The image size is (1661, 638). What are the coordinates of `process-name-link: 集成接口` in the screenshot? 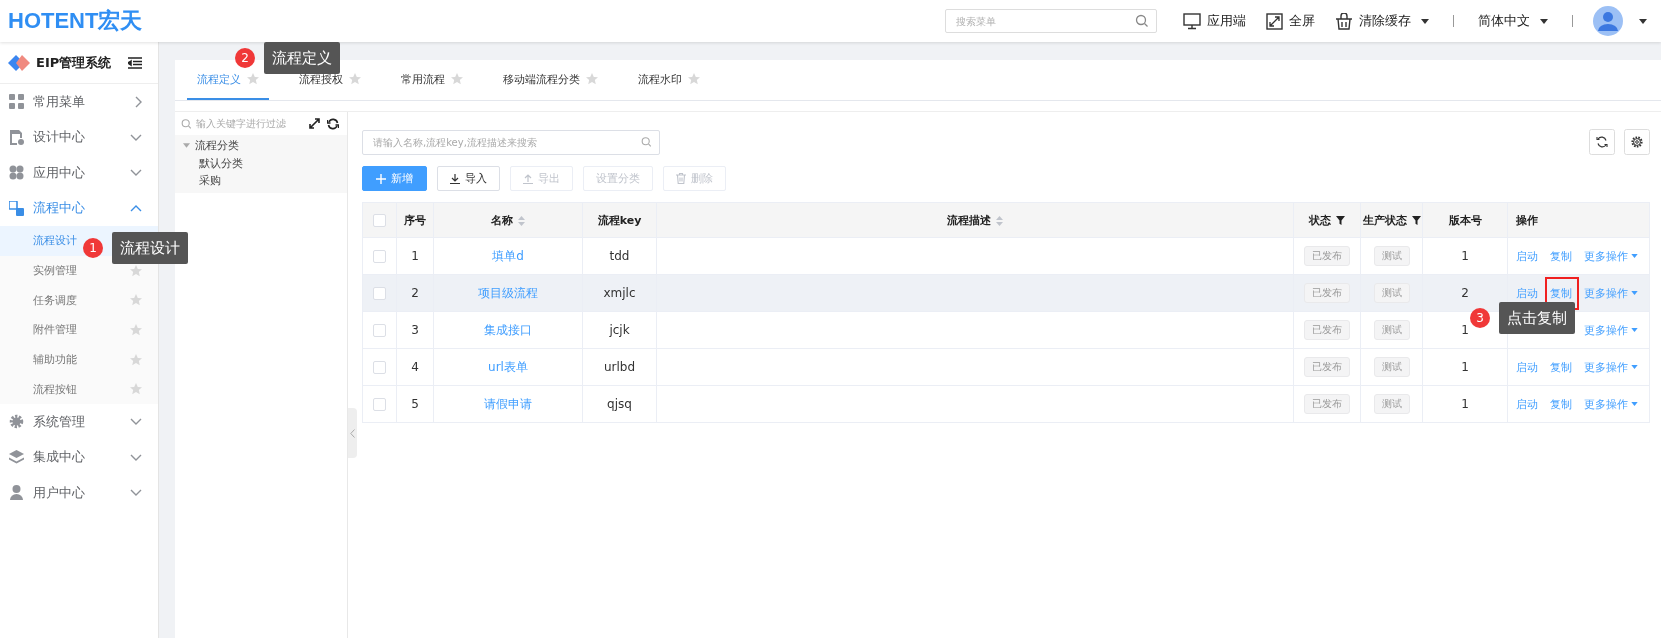 It's located at (508, 329).